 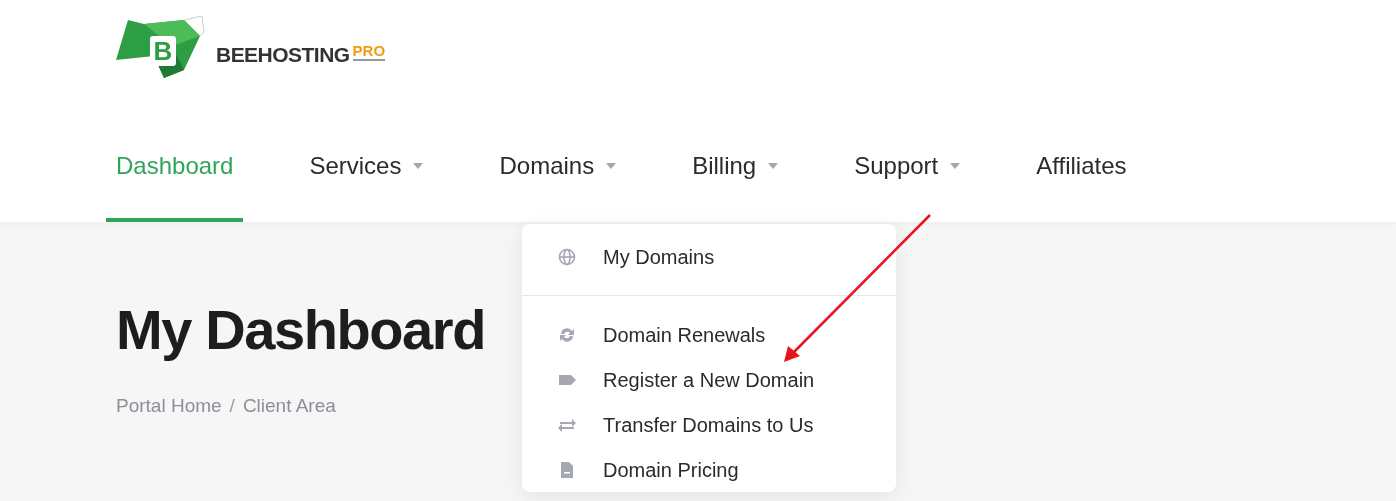 I want to click on logo-icon, so click(x=160, y=47).